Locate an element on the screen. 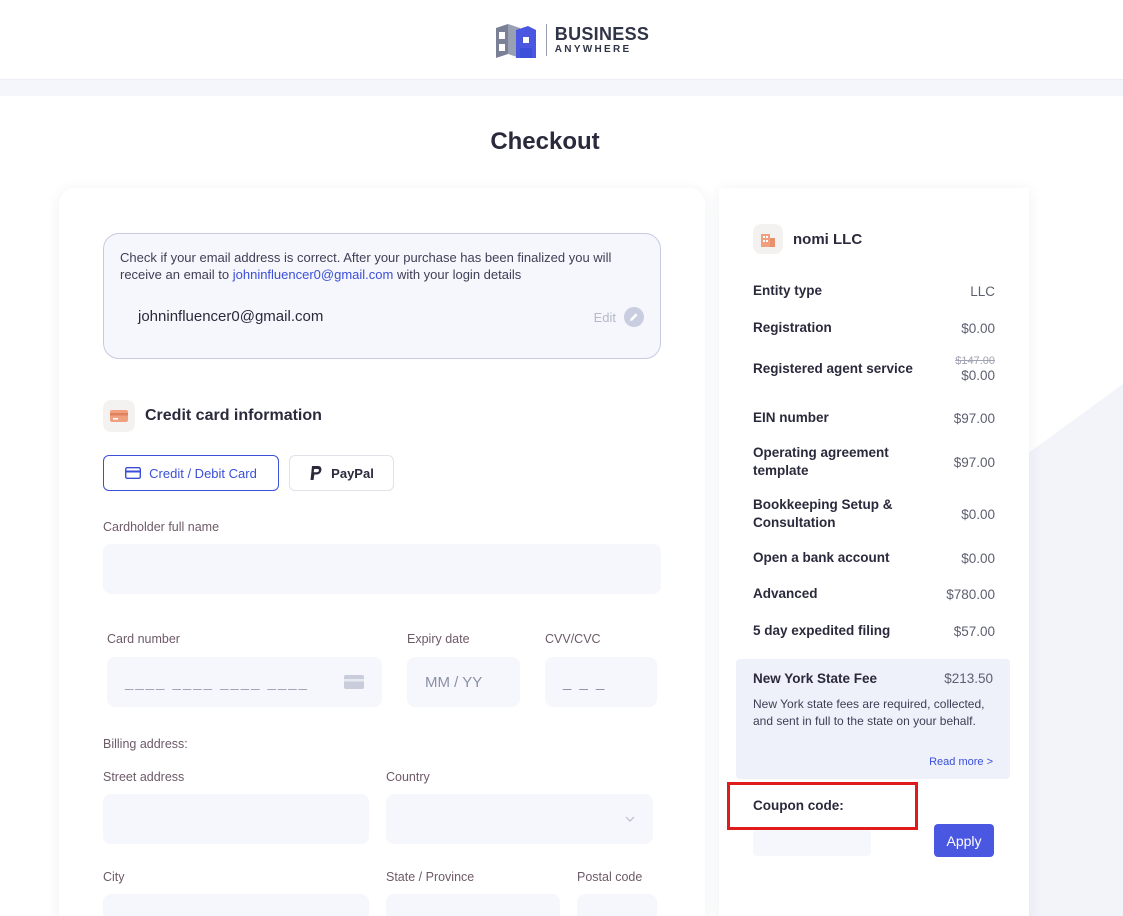 The image size is (1123, 916). item-label: Operating agreement template is located at coordinates (821, 461).